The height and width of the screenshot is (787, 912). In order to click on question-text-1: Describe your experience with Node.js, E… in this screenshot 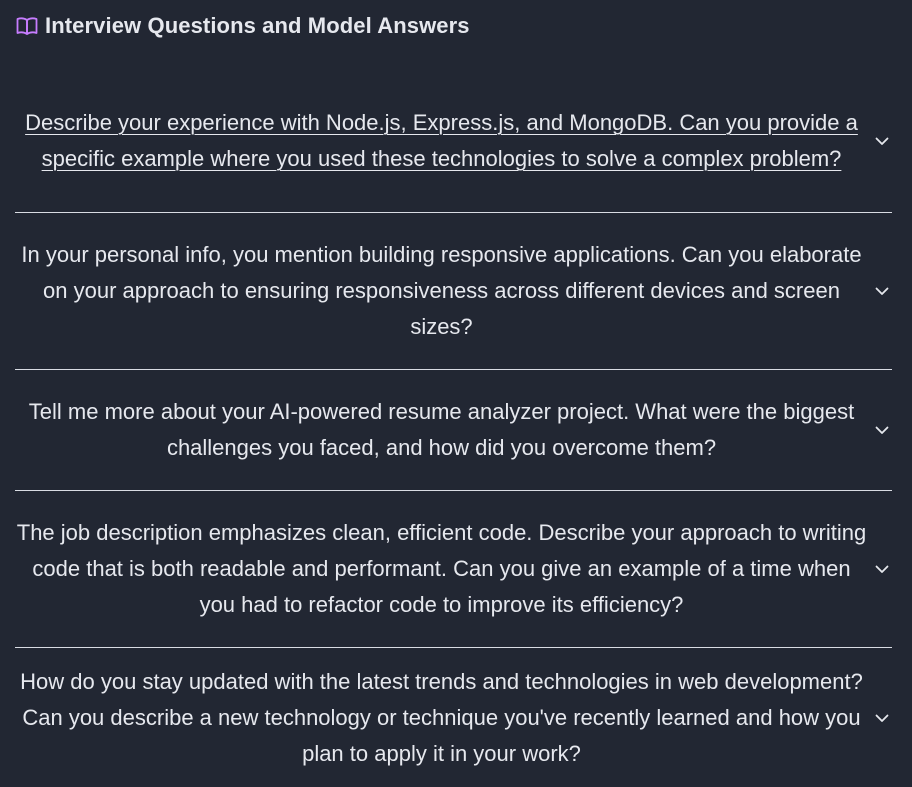, I will do `click(443, 141)`.